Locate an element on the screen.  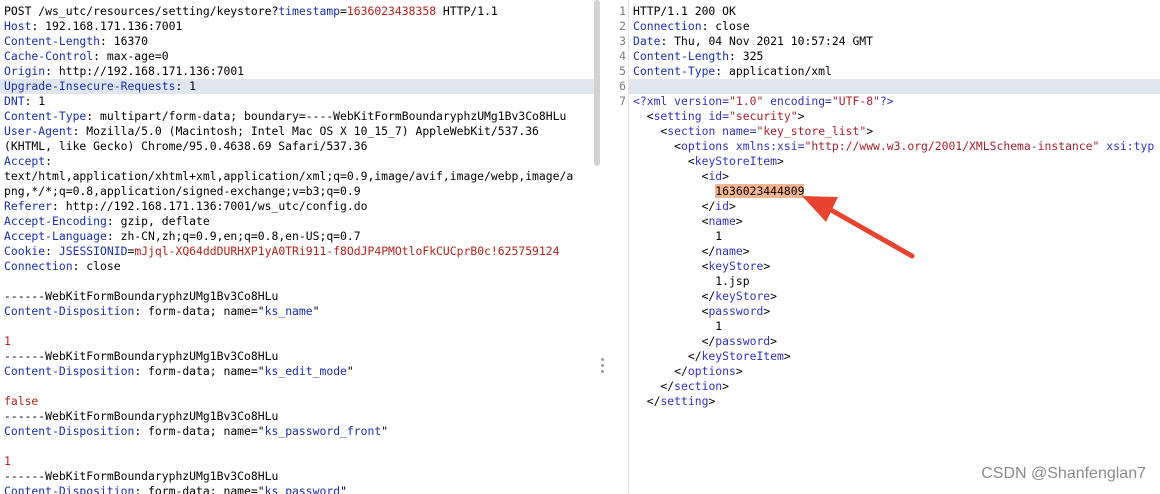
watermark: CSDN @Shanfenglan7 is located at coordinates (1063, 473).